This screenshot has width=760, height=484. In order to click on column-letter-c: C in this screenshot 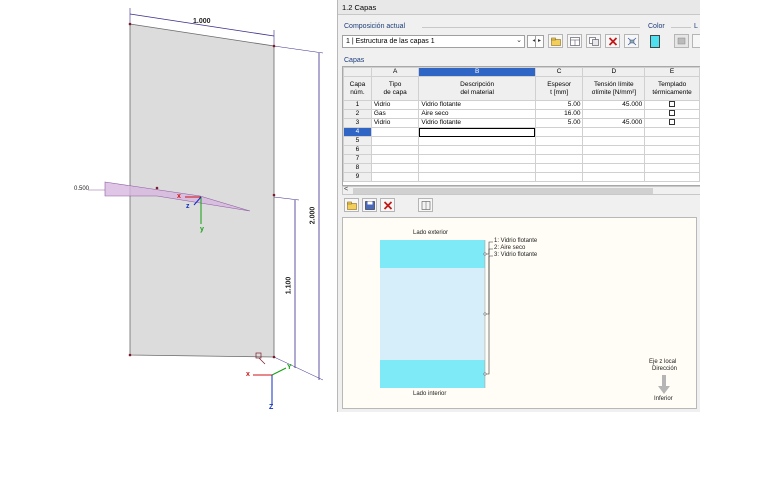, I will do `click(559, 72)`.